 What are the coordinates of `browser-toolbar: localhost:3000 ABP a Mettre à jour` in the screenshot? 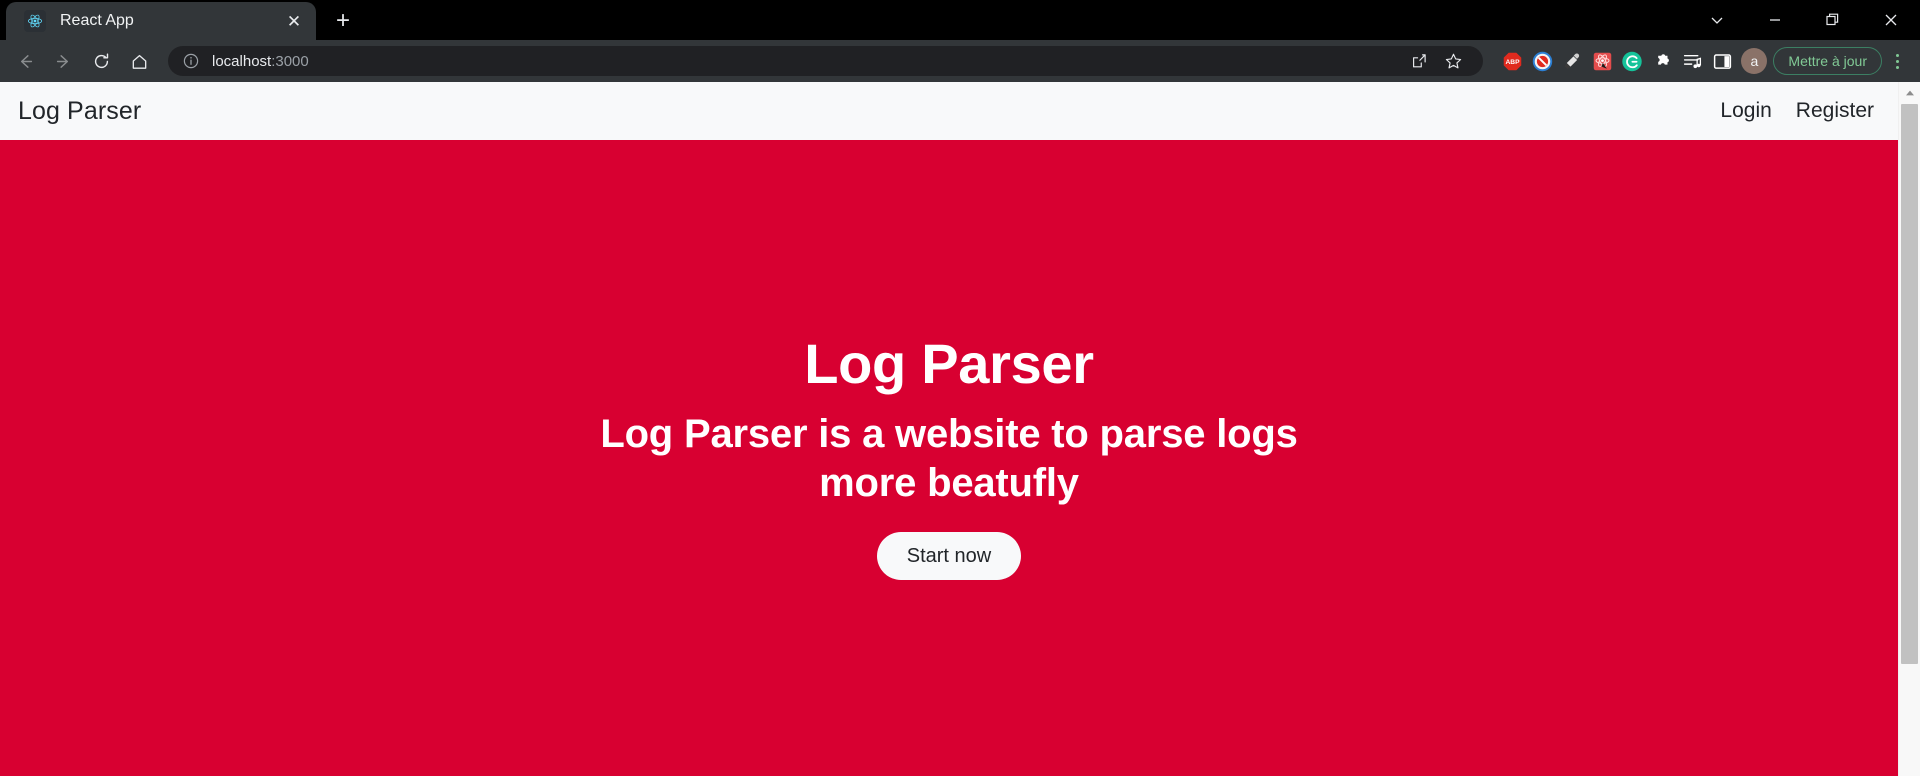 It's located at (960, 61).